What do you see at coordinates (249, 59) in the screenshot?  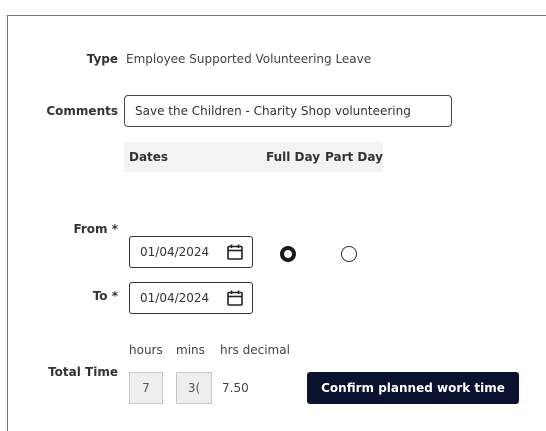 I see `type-value: Employee Supported Volunteering Leave` at bounding box center [249, 59].